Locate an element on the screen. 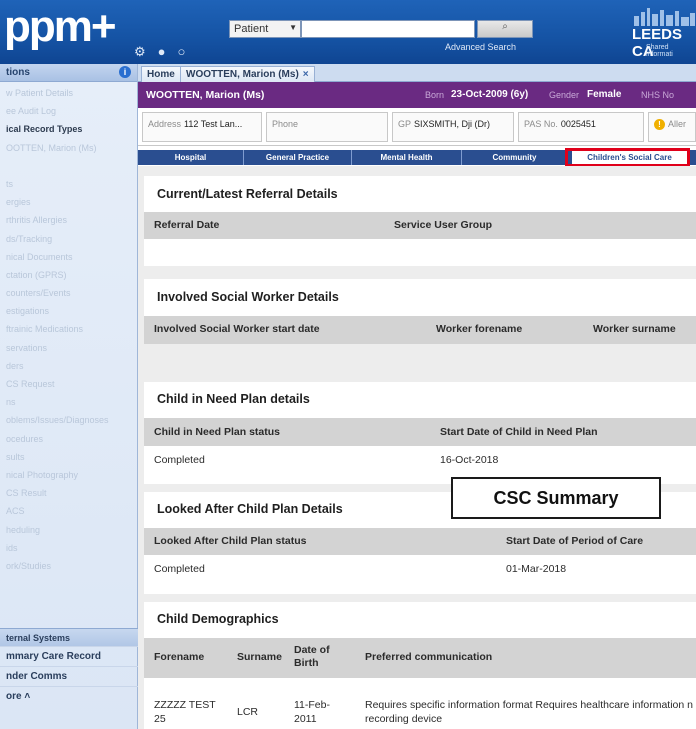 This screenshot has height=729, width=696. sidebar-title-label: tions is located at coordinates (18, 72).